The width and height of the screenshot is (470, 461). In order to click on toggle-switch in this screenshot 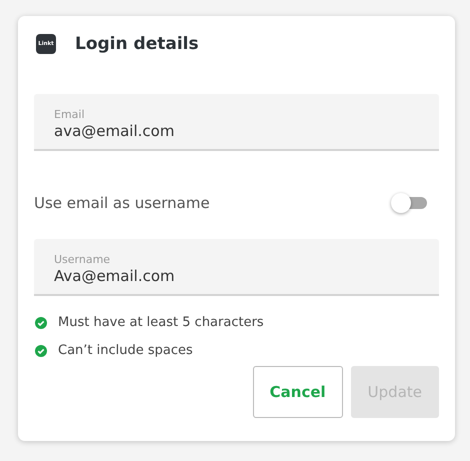, I will do `click(409, 203)`.